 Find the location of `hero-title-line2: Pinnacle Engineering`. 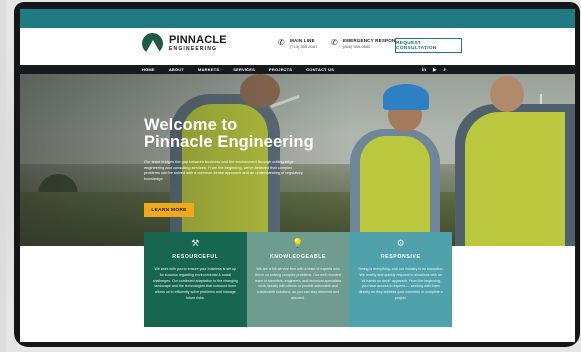

hero-title-line2: Pinnacle Engineering is located at coordinates (229, 142).